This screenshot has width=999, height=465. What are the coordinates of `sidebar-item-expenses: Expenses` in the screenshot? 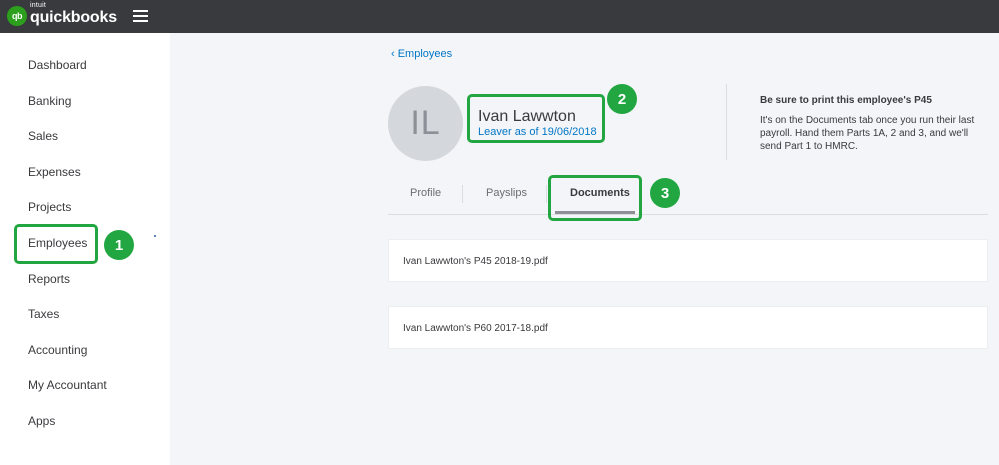 It's located at (54, 172).